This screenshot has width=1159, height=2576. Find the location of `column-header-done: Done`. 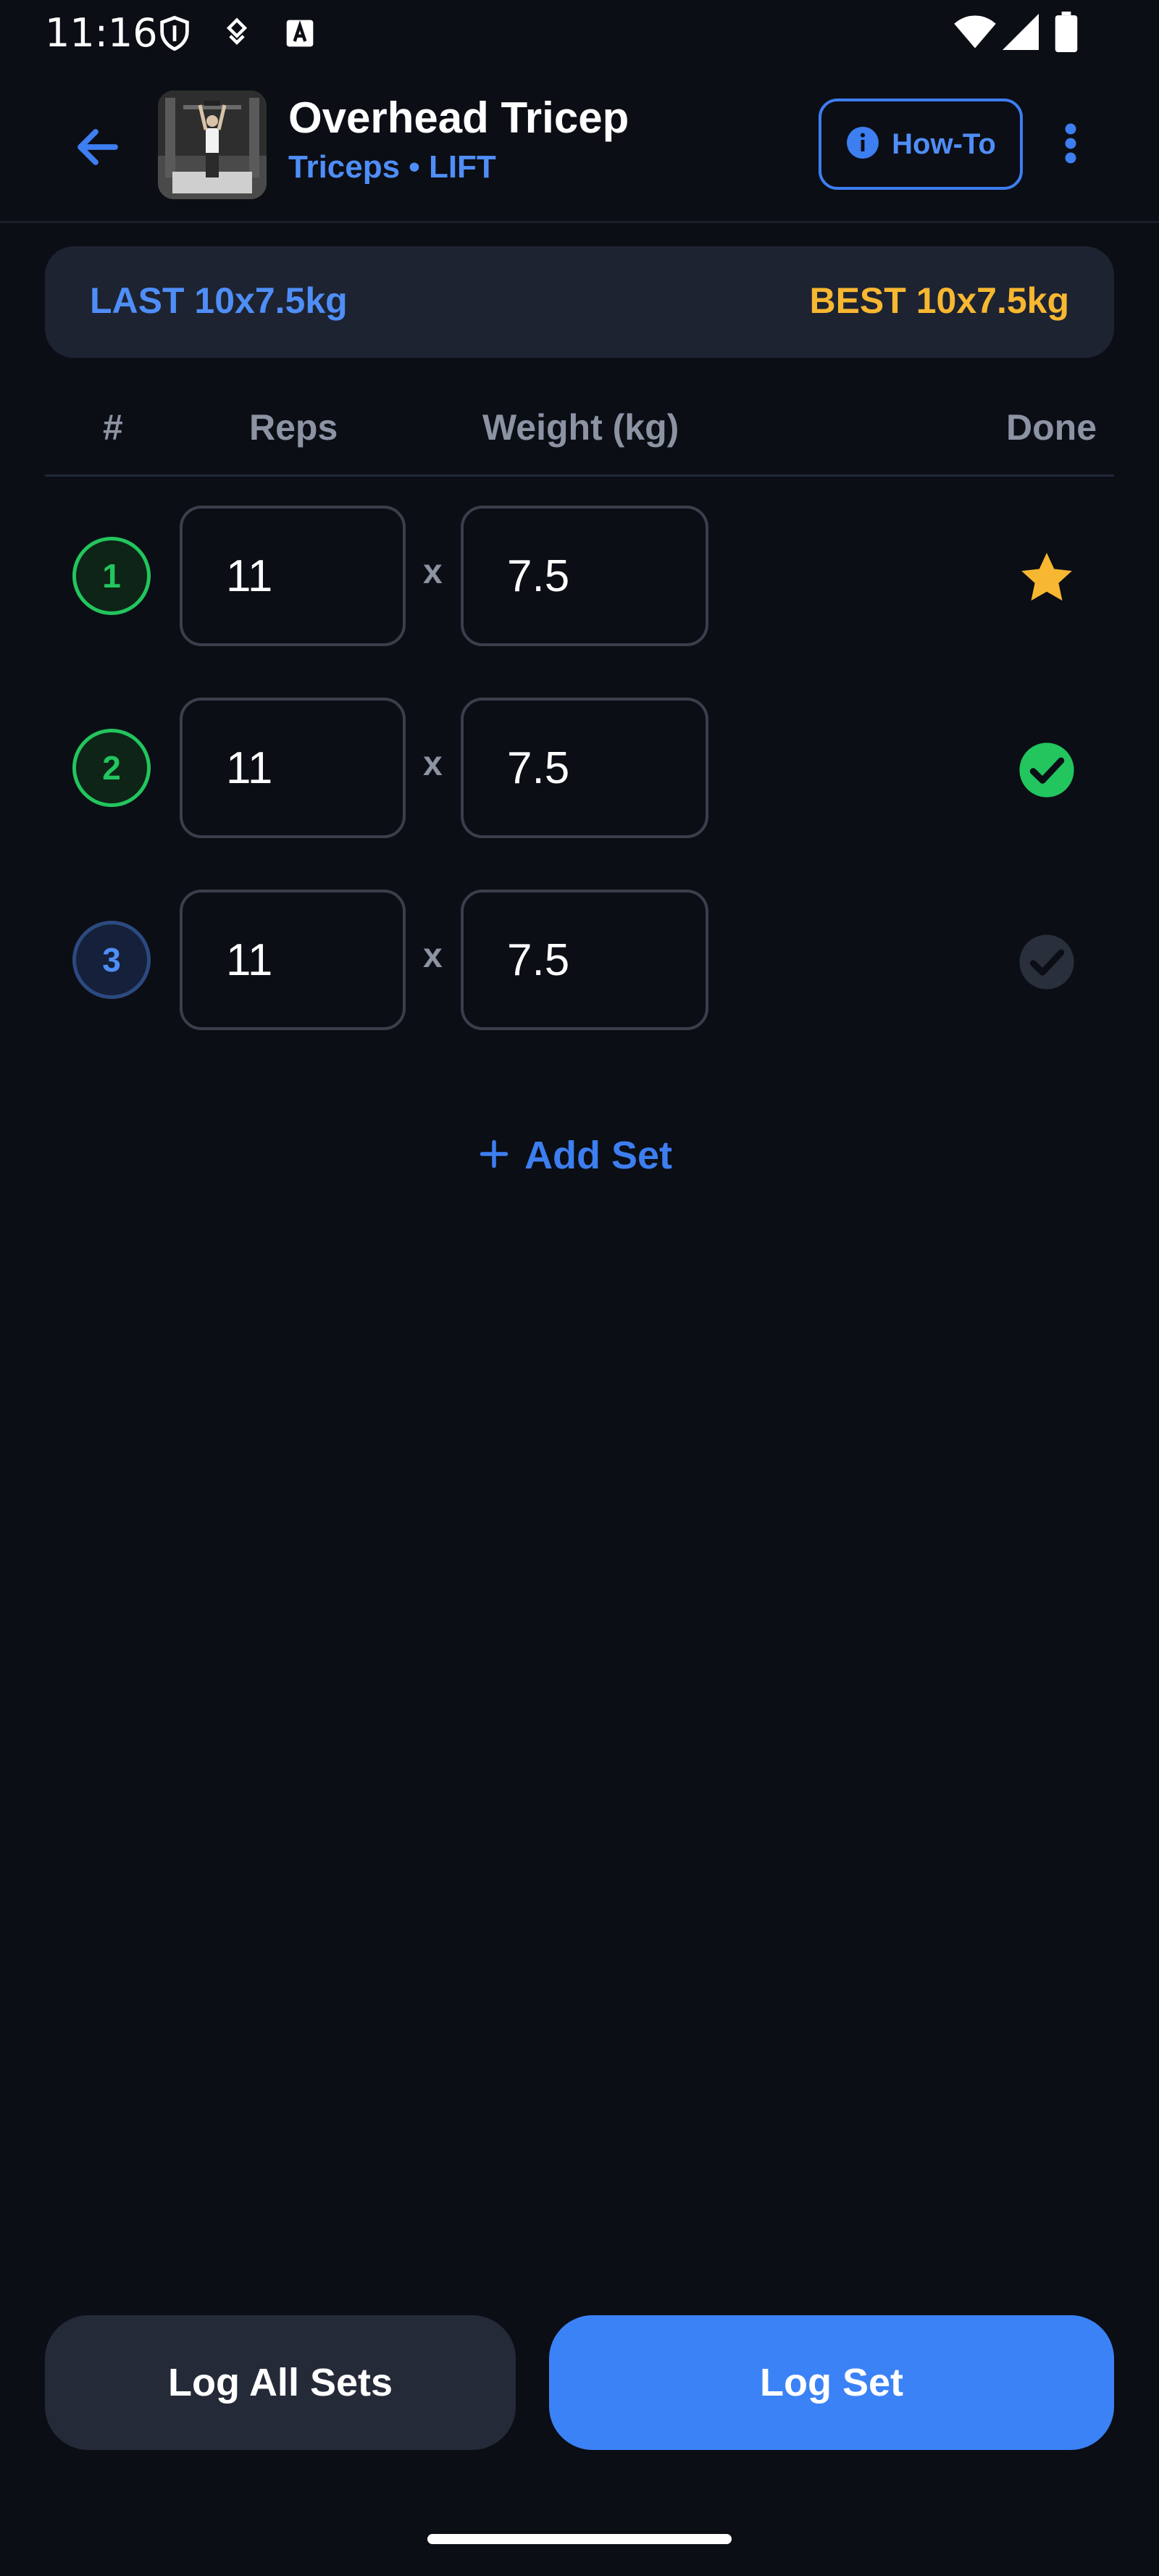

column-header-done: Done is located at coordinates (1051, 427).